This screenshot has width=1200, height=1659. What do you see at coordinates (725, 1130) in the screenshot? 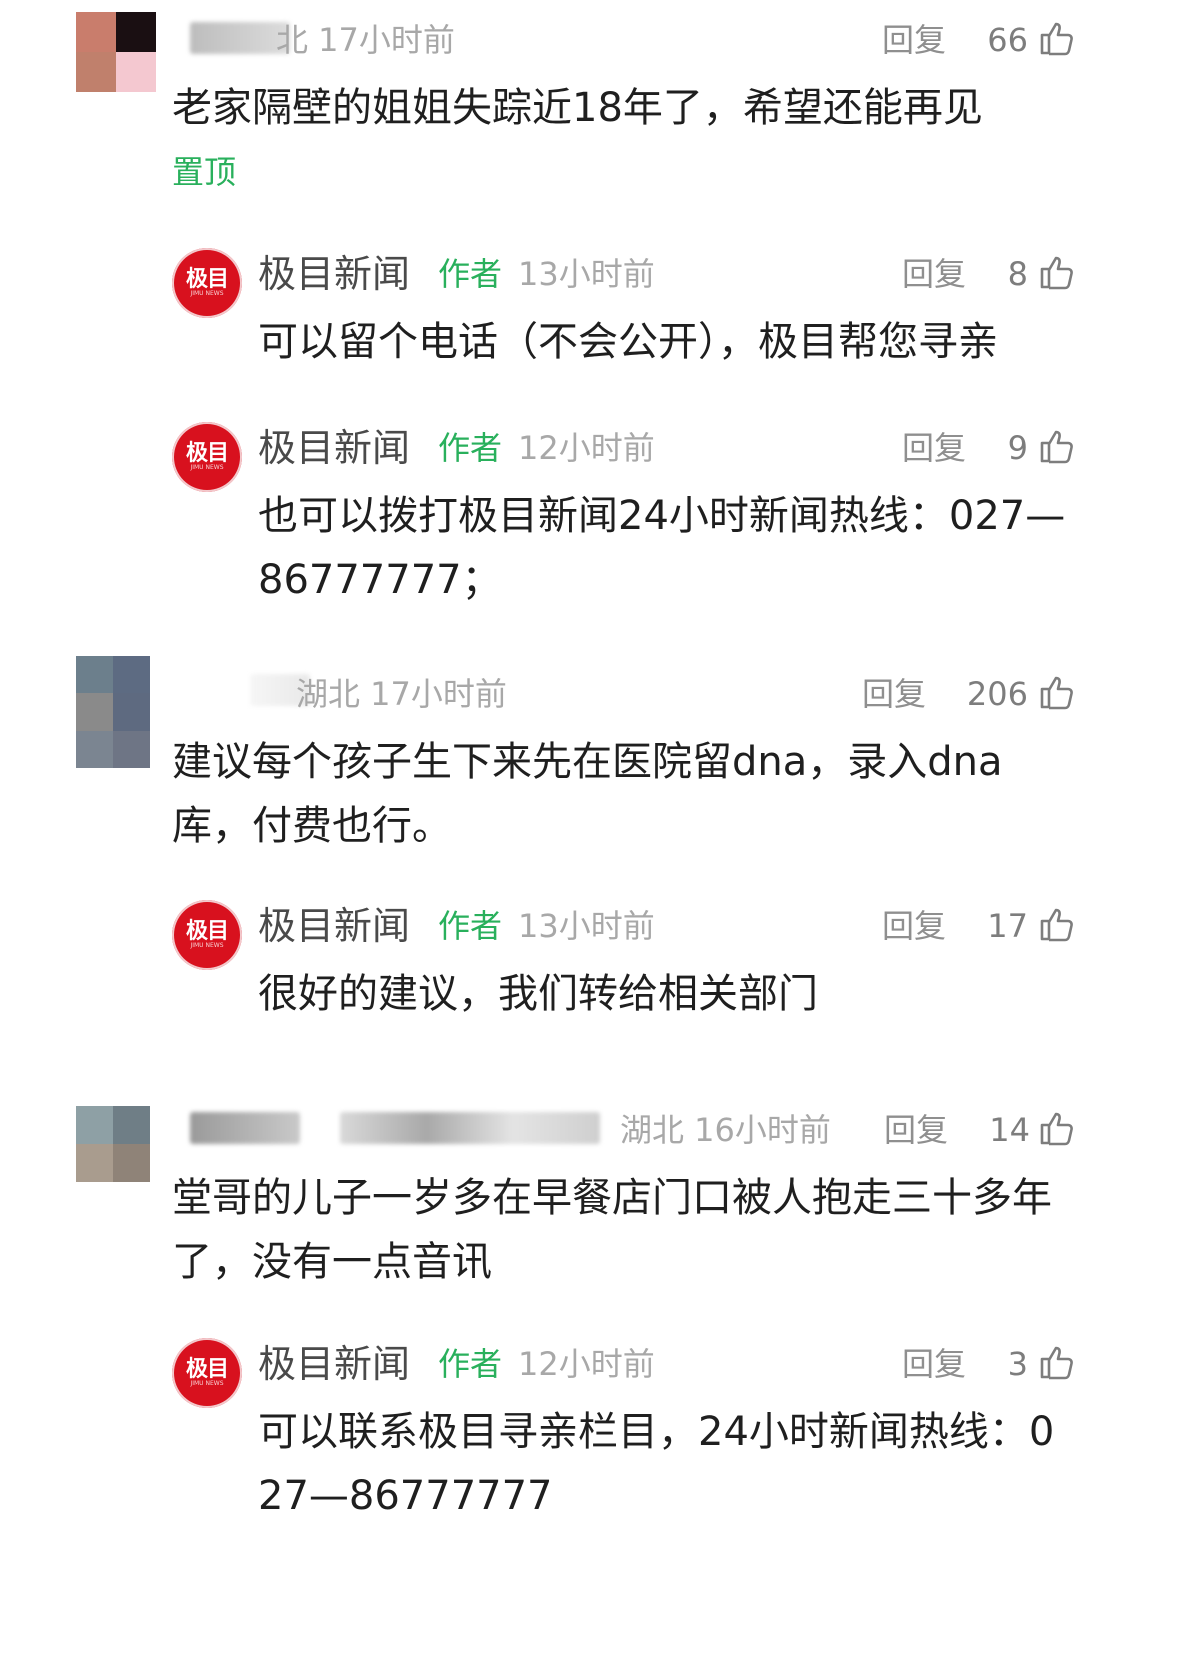
I see `comment-location-time: 湖北 16小时前` at bounding box center [725, 1130].